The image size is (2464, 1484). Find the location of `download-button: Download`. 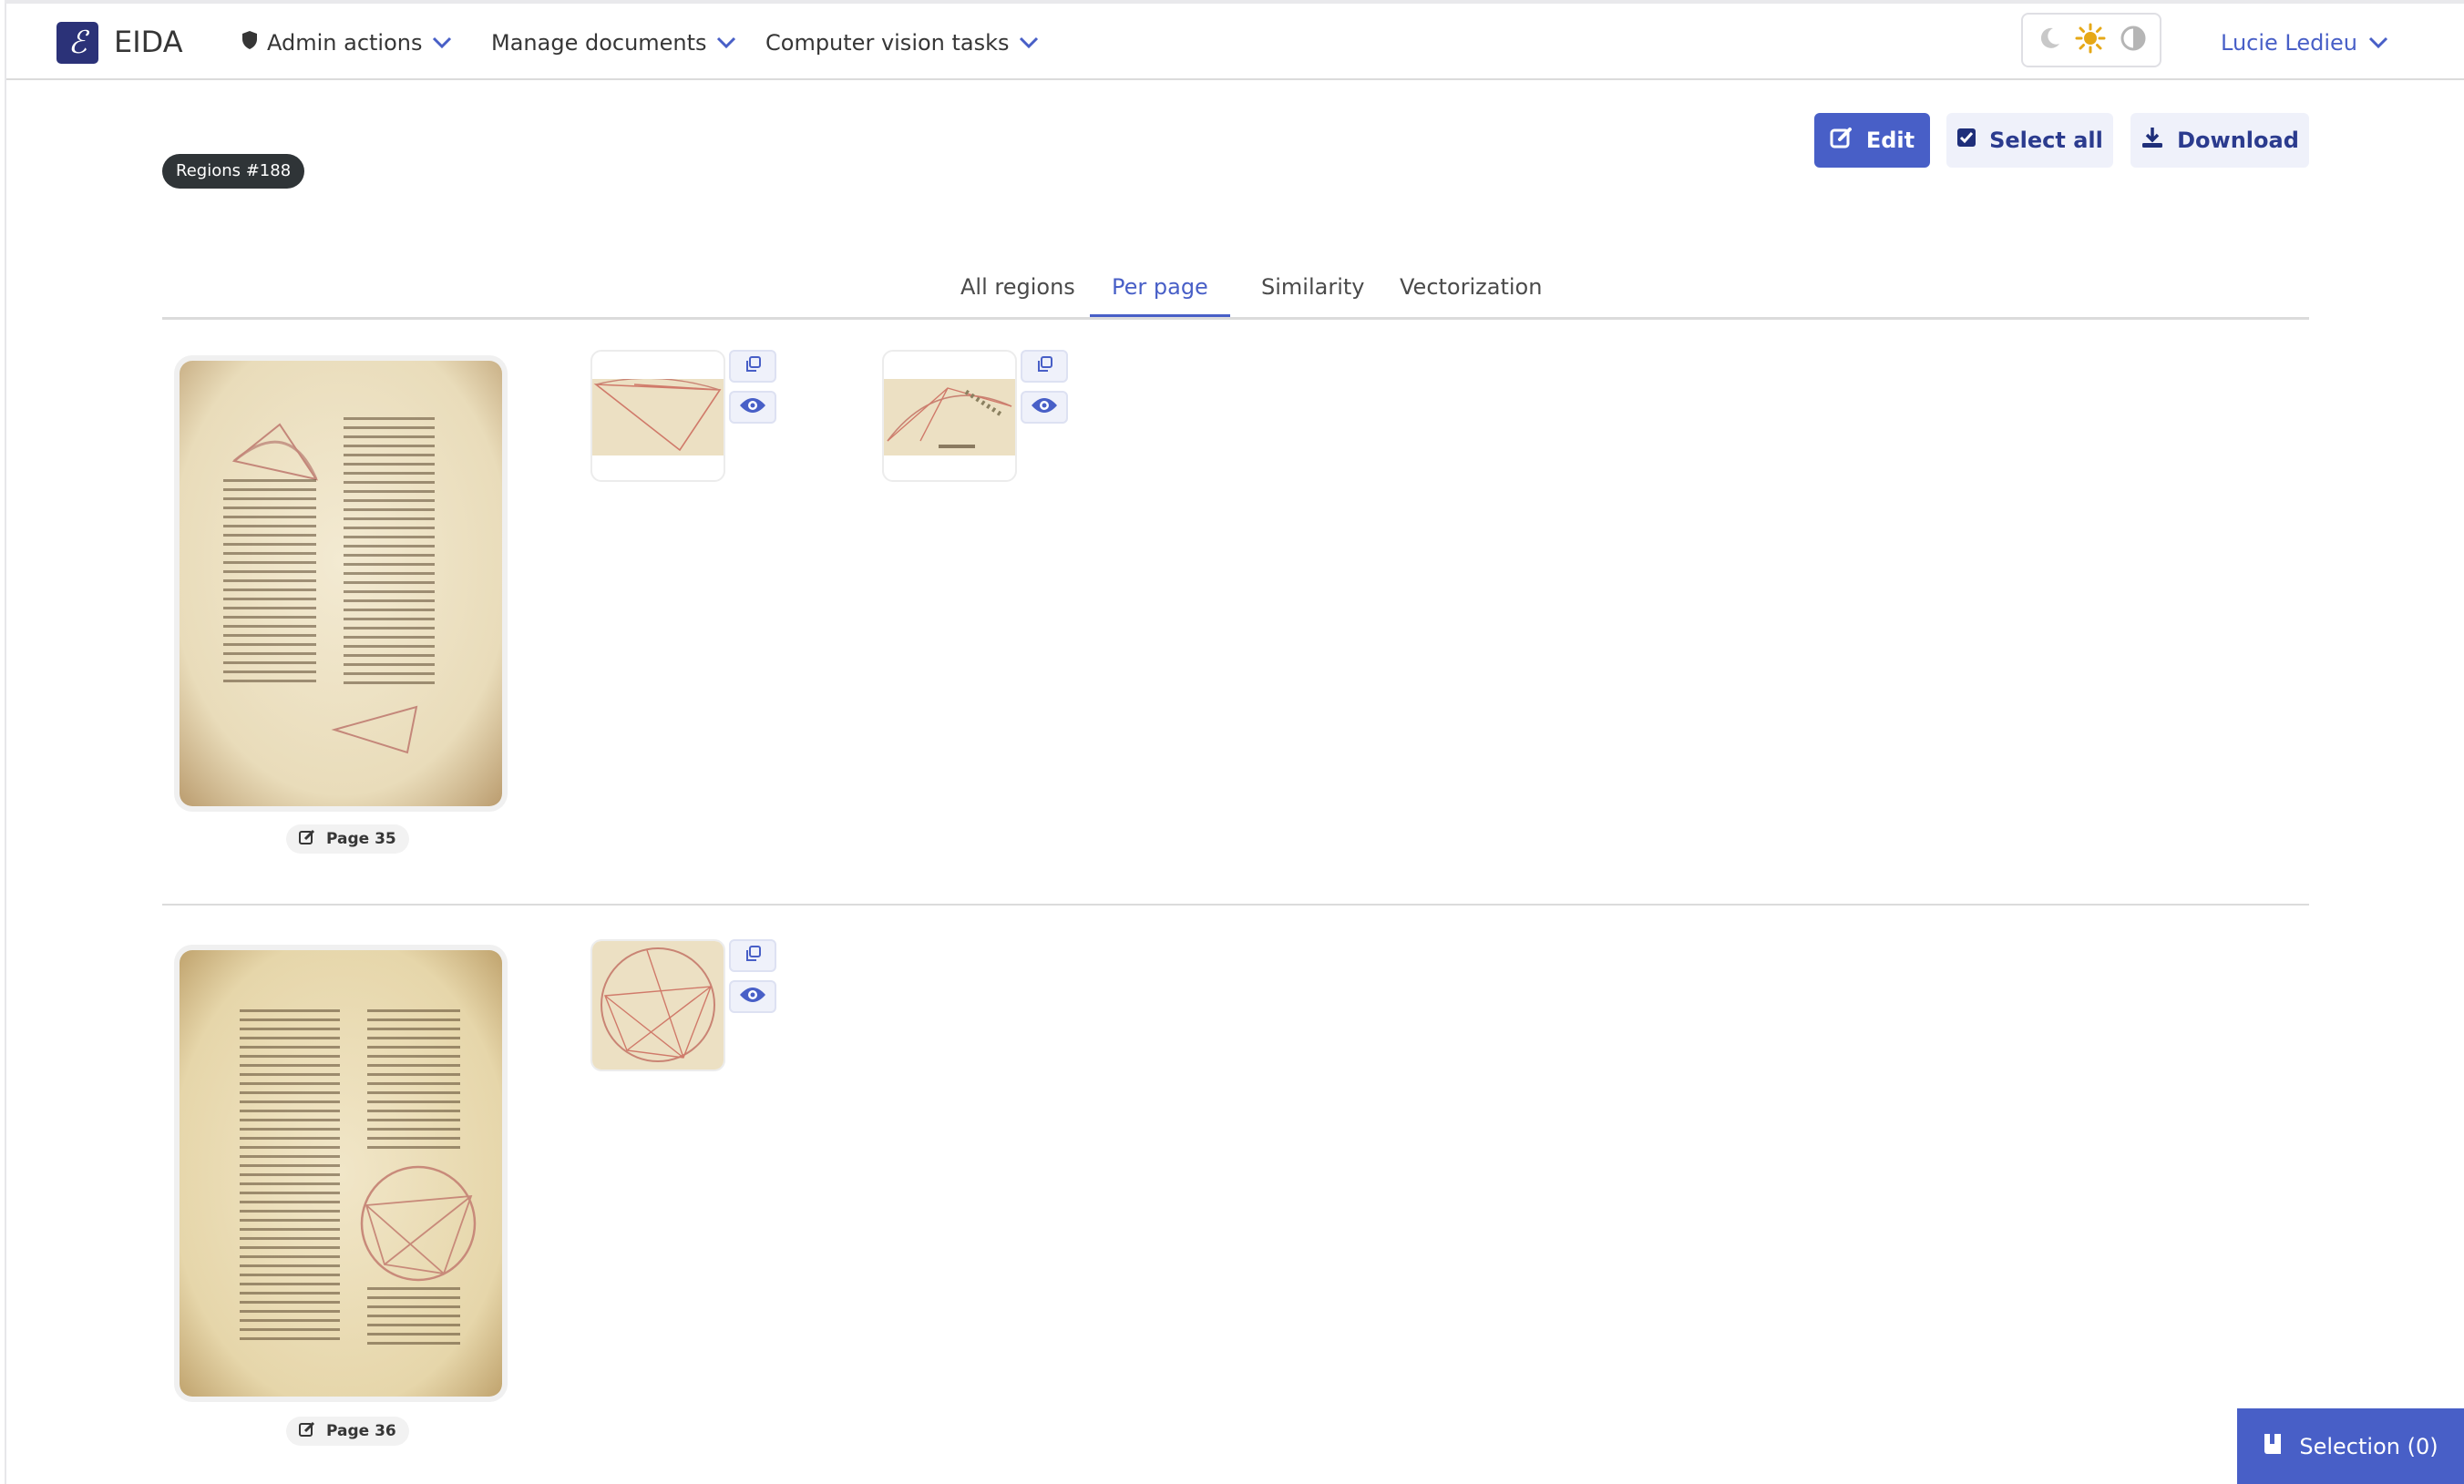

download-button: Download is located at coordinates (2219, 140).